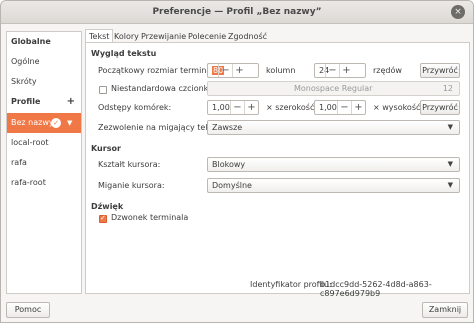  I want to click on terminal-bell-label: Dzwonek terminala, so click(149, 217).